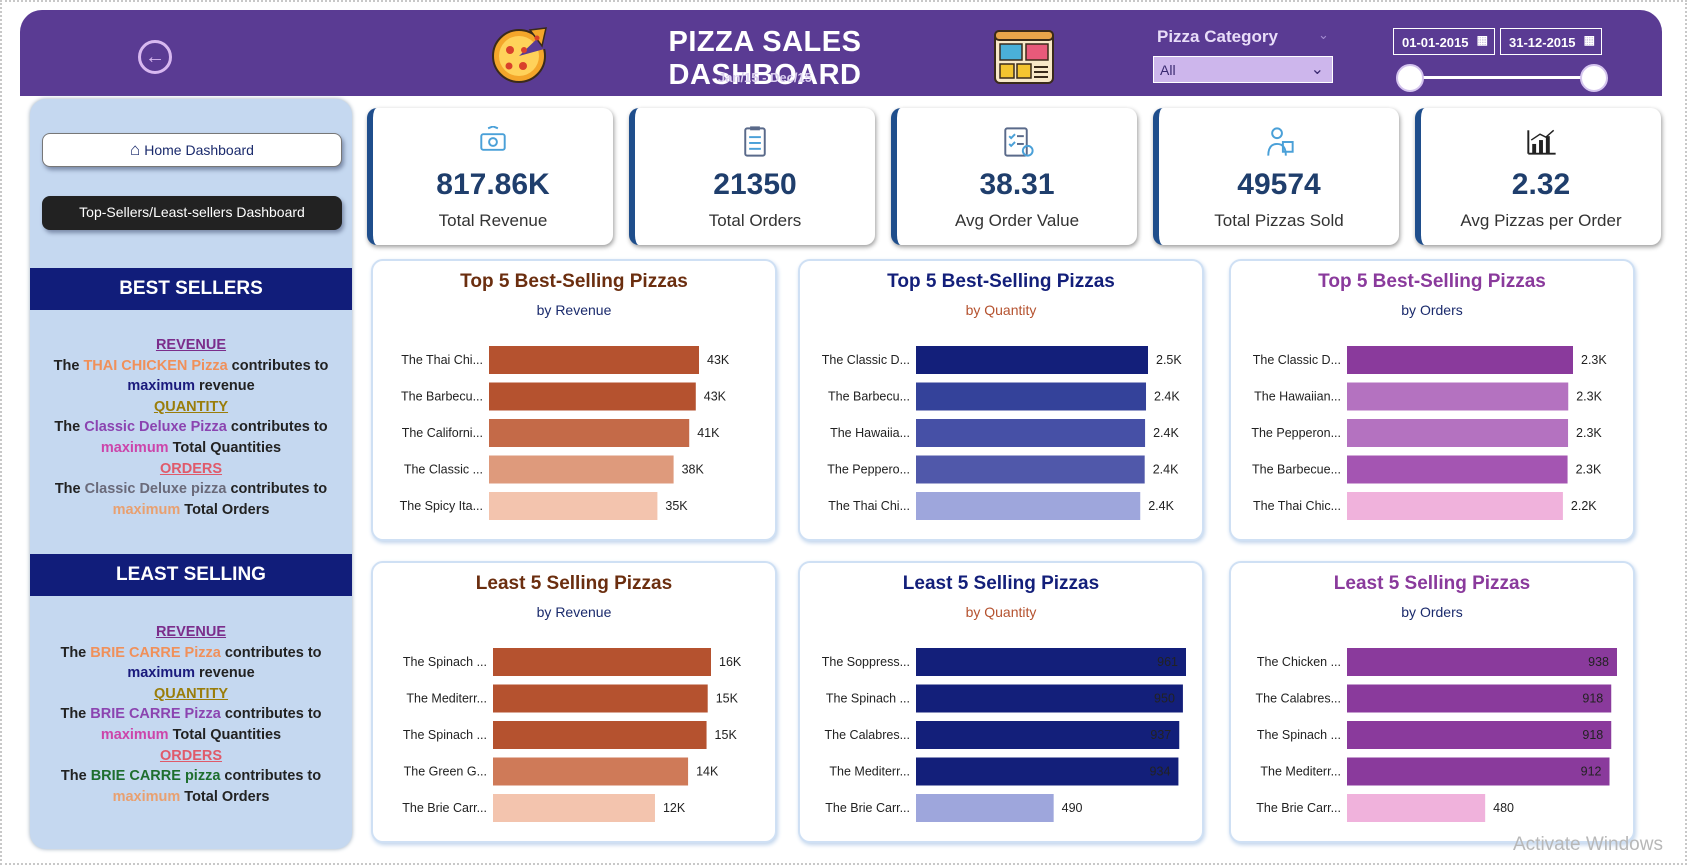 This screenshot has width=1687, height=865. Describe the element at coordinates (1019, 142) in the screenshot. I see `checklist-icon` at that location.